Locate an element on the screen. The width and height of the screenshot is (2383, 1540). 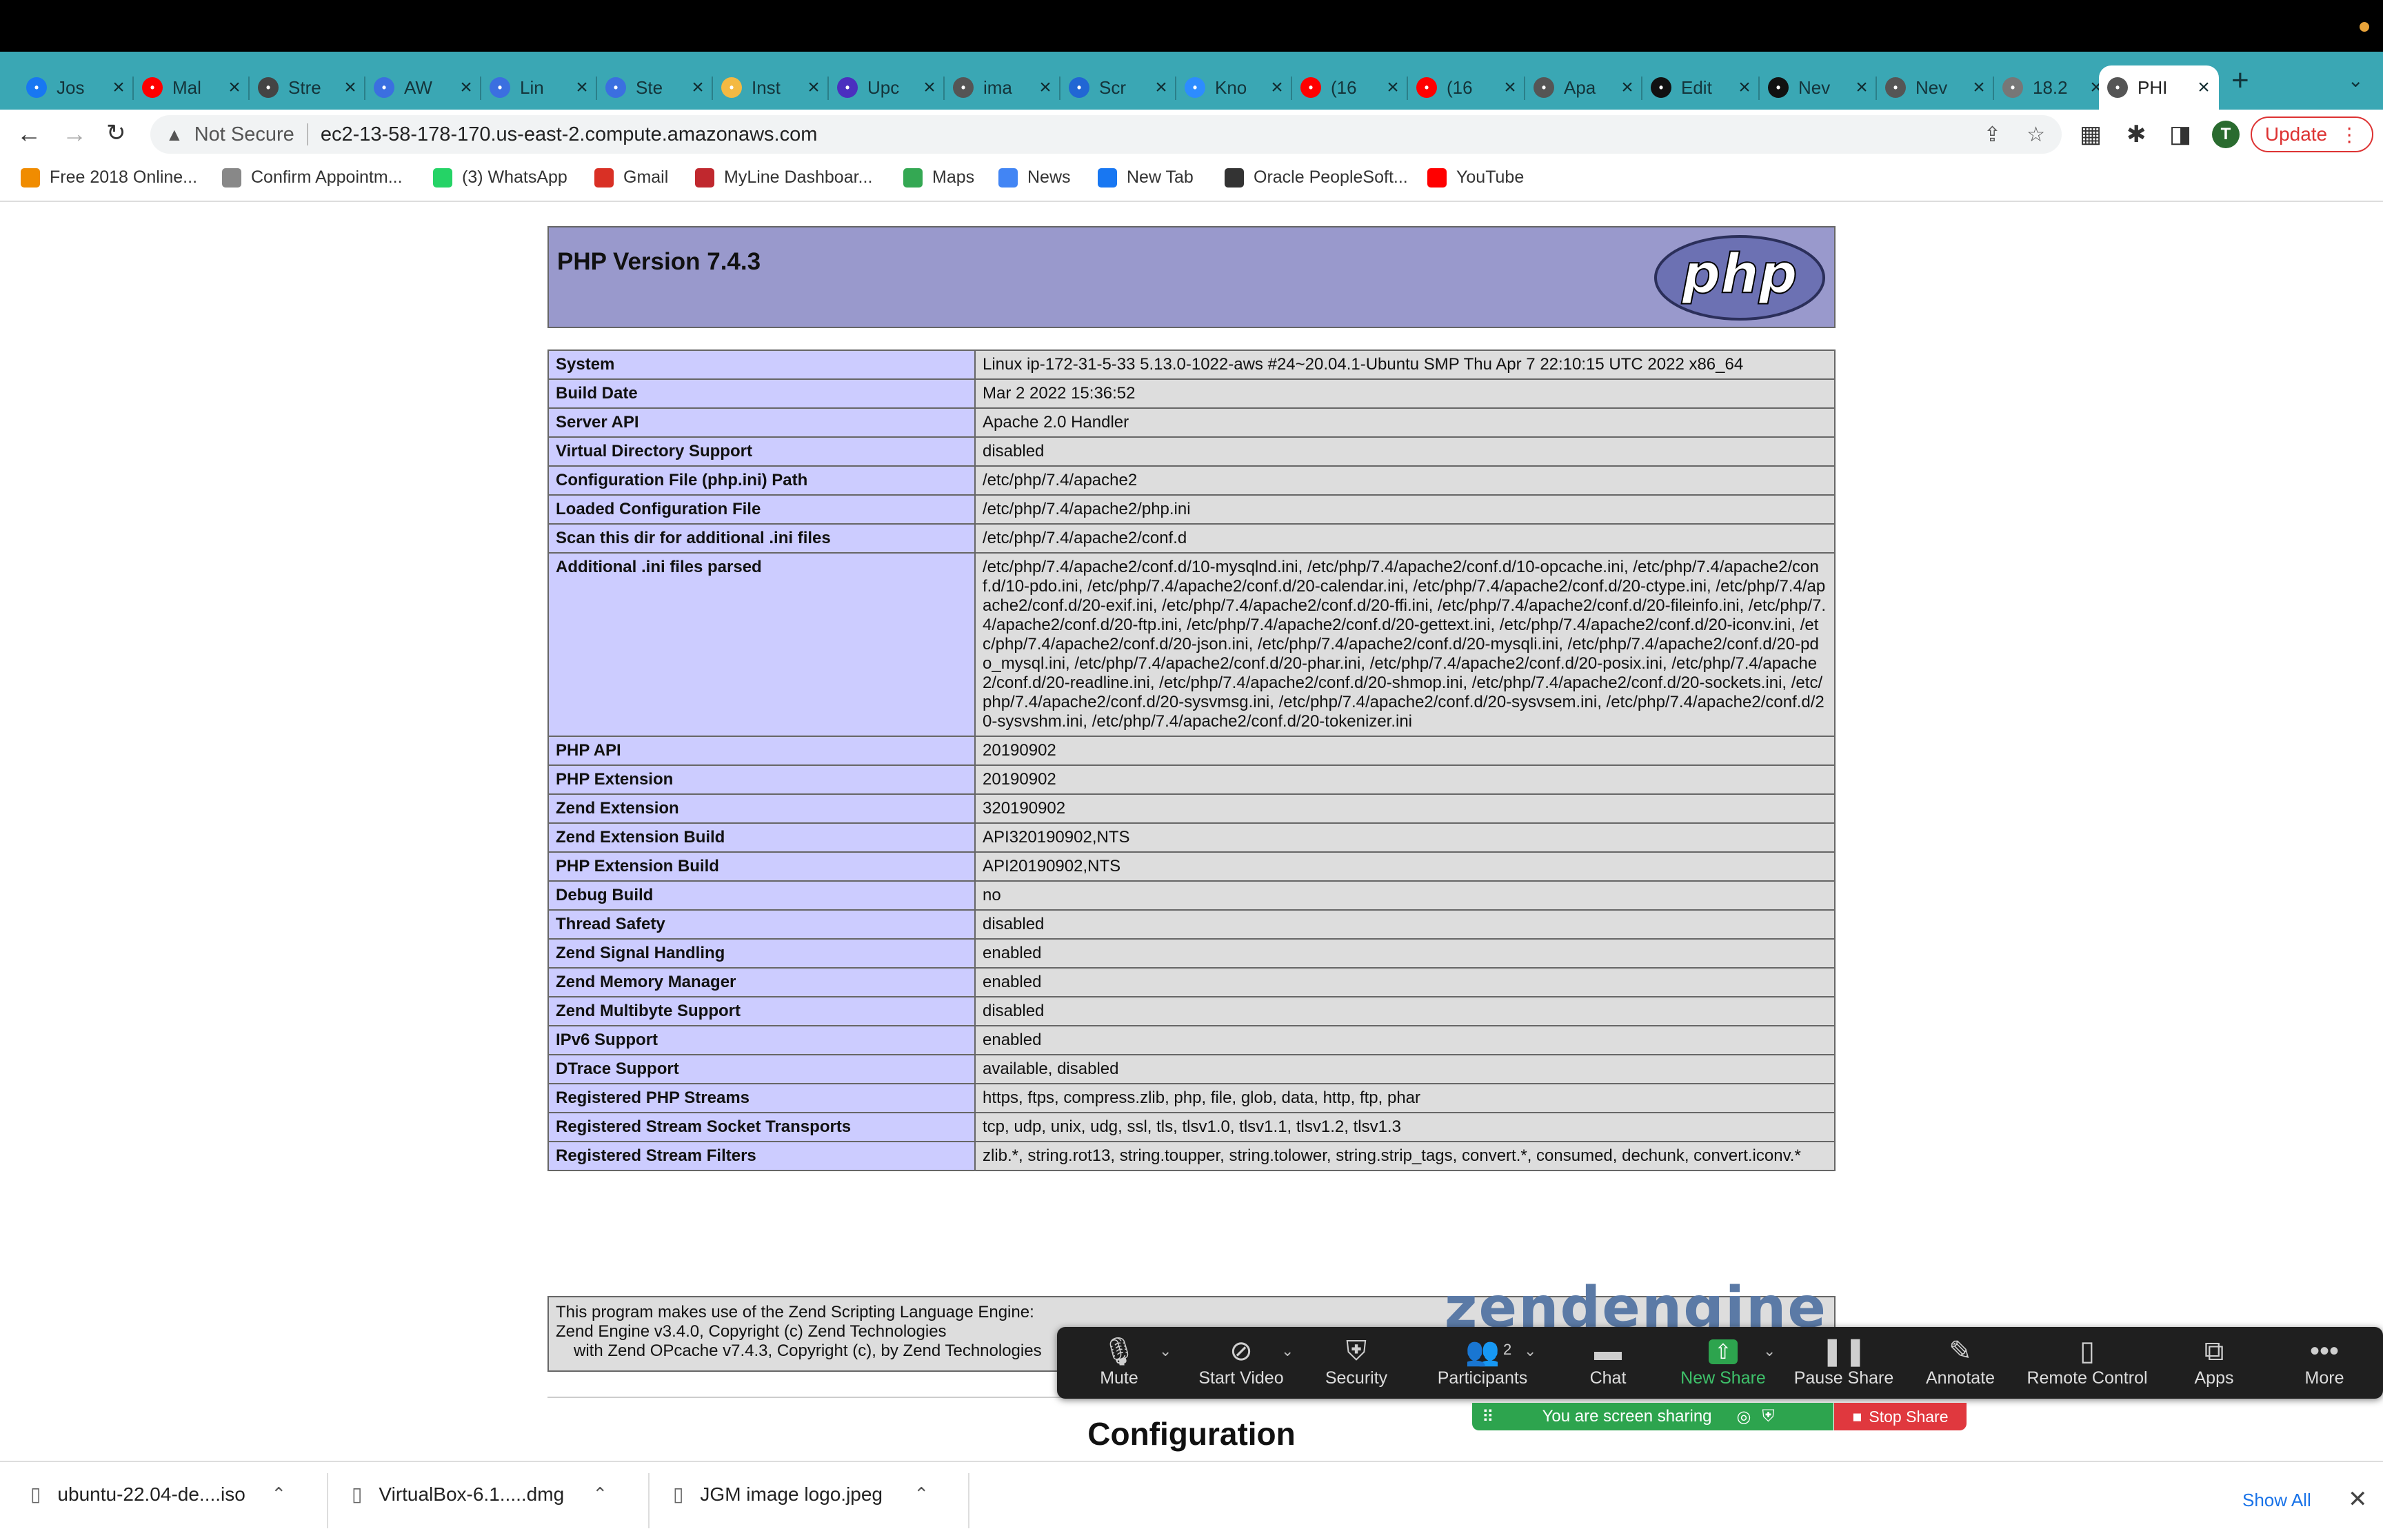
close-download-shelf-icon: ✕ is located at coordinates (2358, 1499).